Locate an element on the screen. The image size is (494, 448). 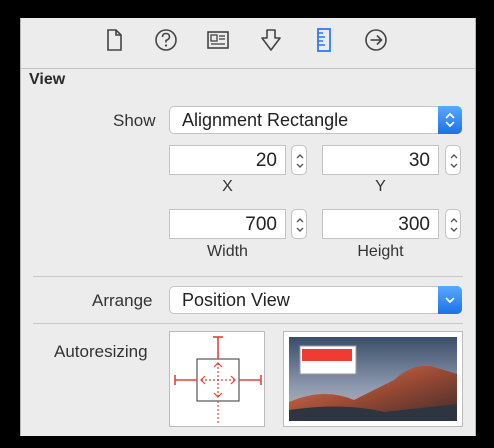
y-field-value: 30 is located at coordinates (419, 160).